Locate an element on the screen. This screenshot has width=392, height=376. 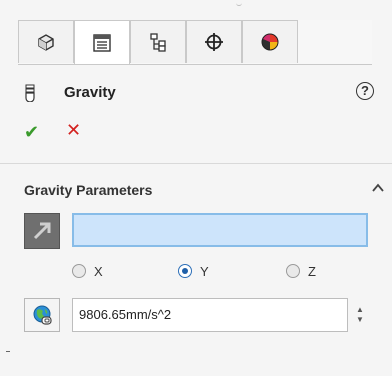
tab-property-manager is located at coordinates (102, 42).